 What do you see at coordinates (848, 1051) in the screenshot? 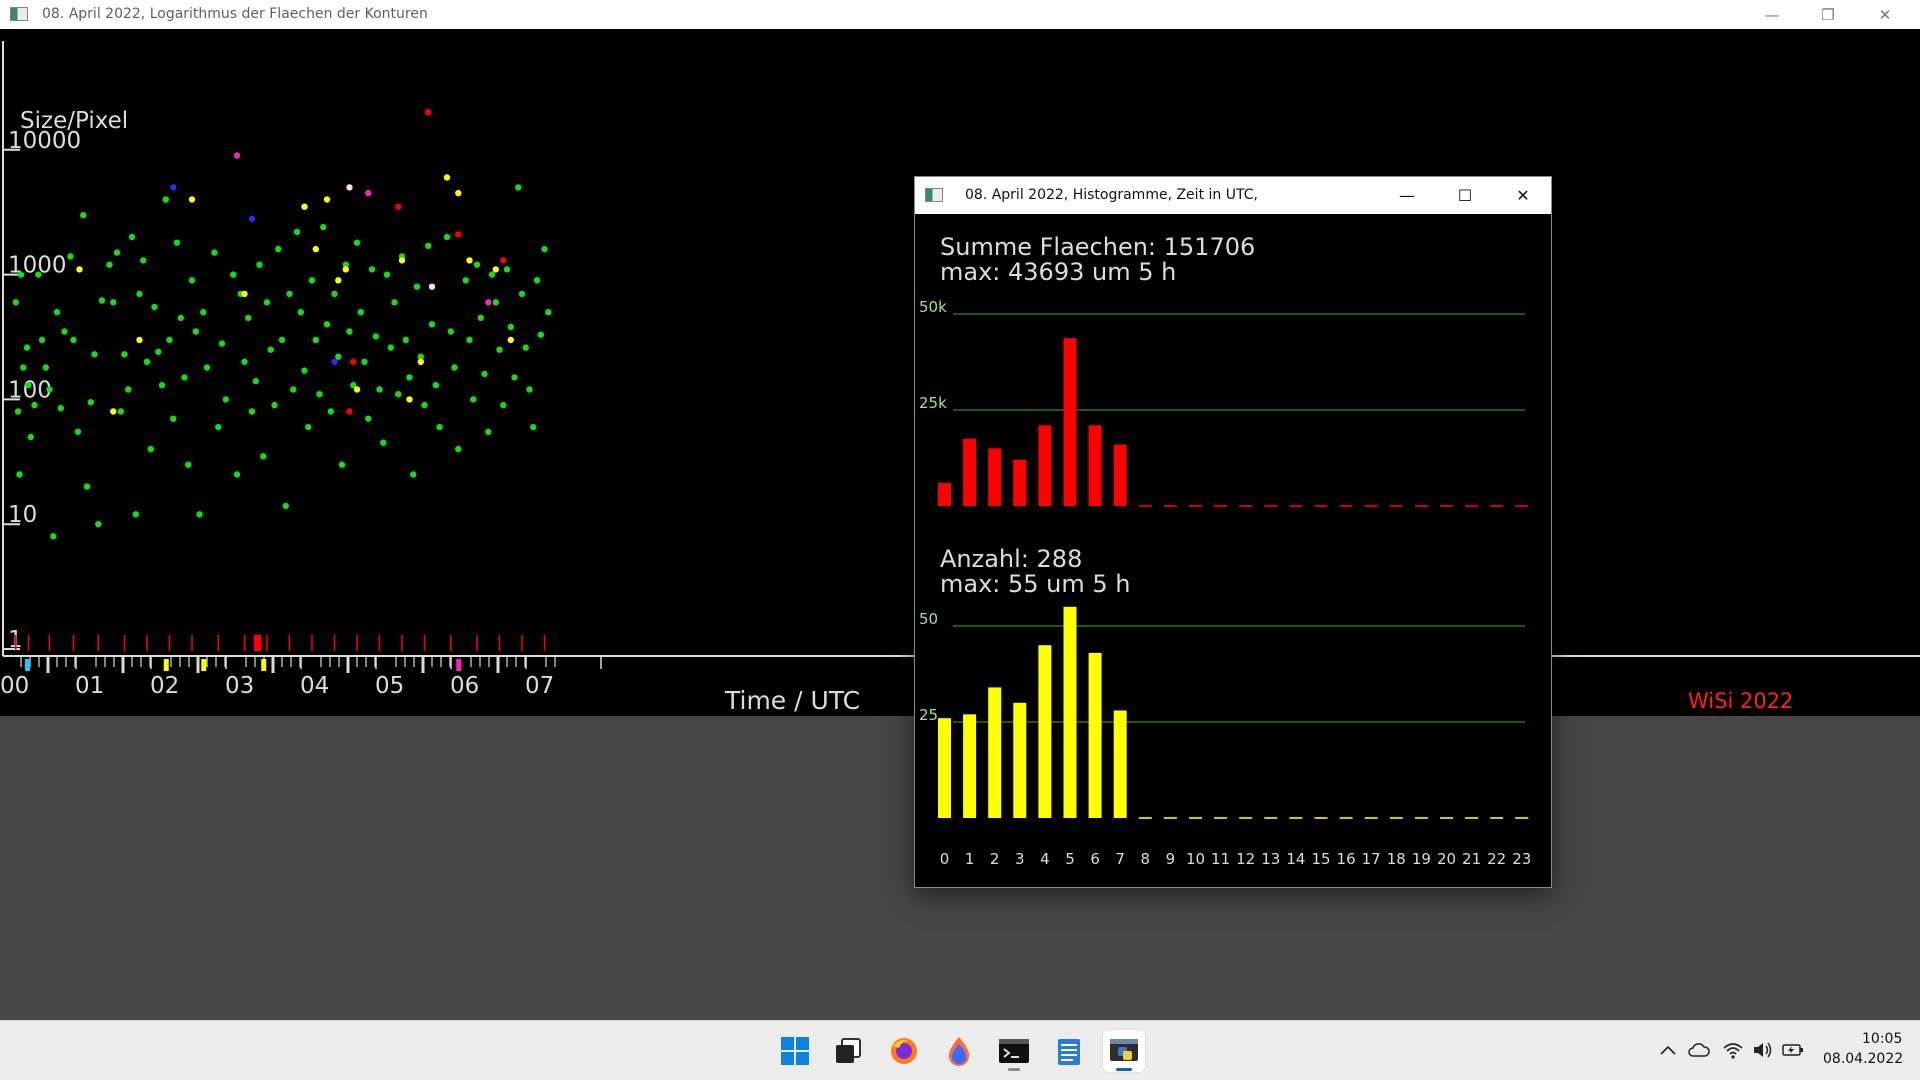
I see `task-view-button` at bounding box center [848, 1051].